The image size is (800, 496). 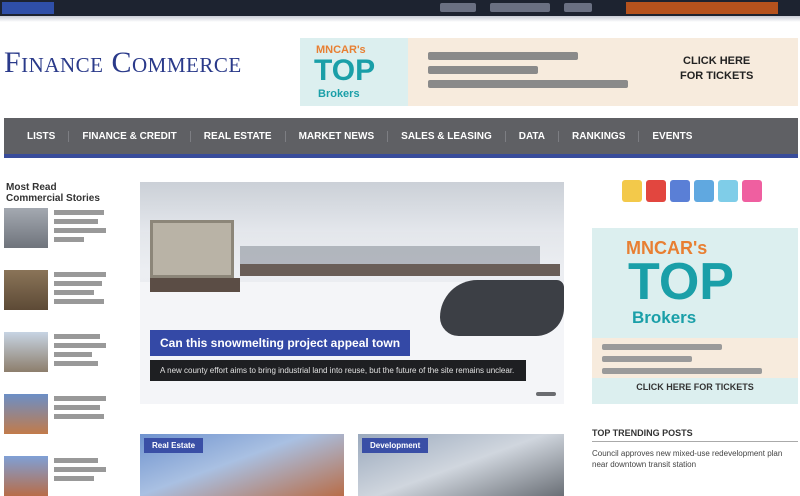 I want to click on hero-image-trailer, so click(x=192, y=249).